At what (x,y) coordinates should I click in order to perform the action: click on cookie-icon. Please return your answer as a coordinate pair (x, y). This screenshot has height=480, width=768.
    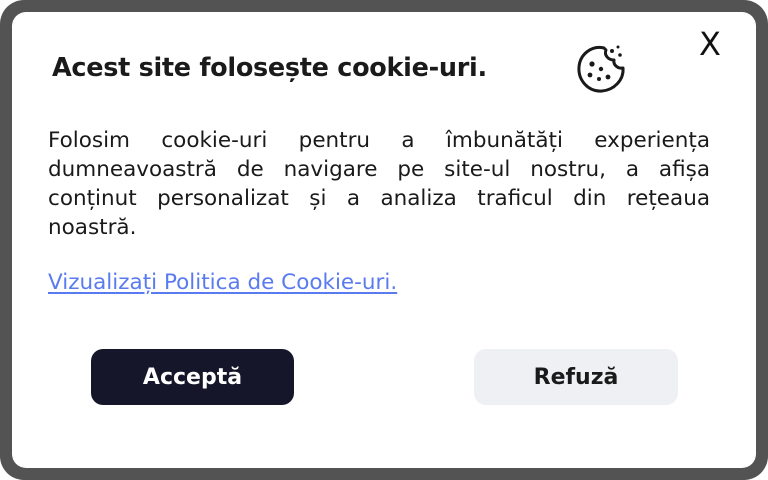
    Looking at the image, I should click on (601, 69).